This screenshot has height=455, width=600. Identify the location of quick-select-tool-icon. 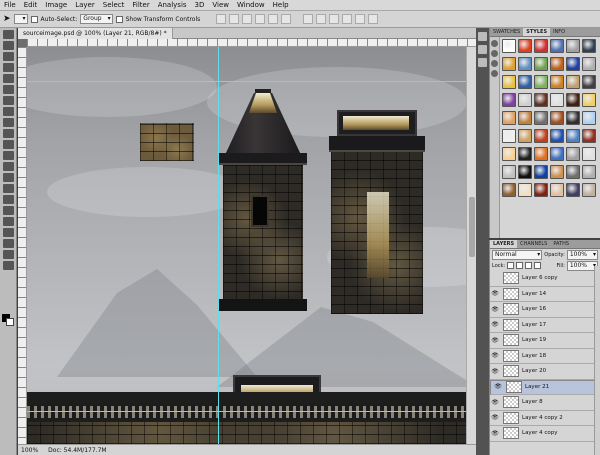
(8, 67).